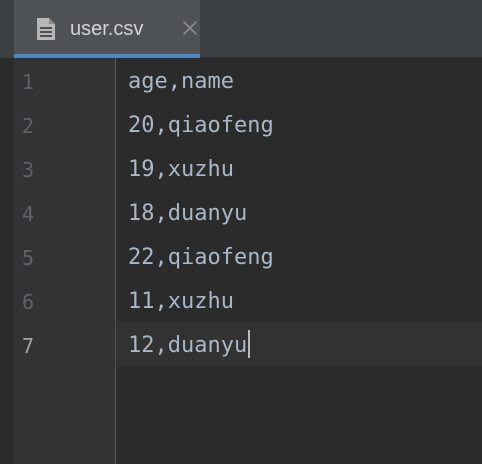 Image resolution: width=482 pixels, height=464 pixels. Describe the element at coordinates (28, 302) in the screenshot. I see `line-number: 6` at that location.